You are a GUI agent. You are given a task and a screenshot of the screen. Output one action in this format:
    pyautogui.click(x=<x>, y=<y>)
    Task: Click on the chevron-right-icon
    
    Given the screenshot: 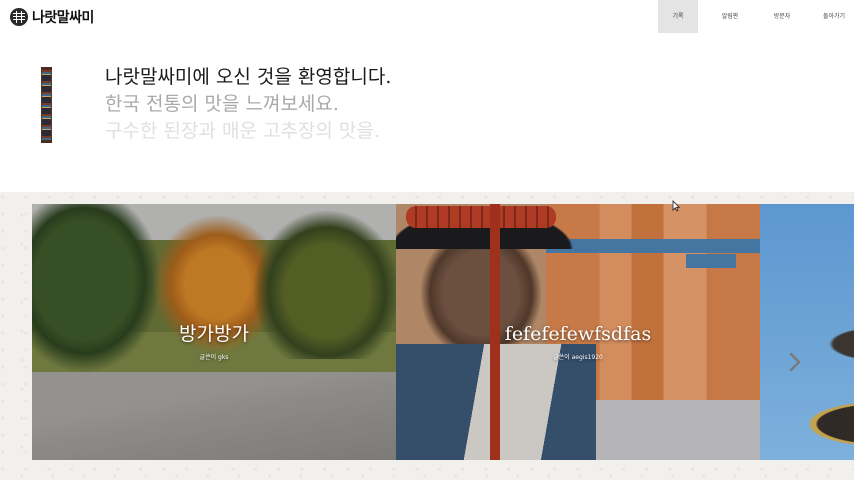 What is the action you would take?
    pyautogui.click(x=795, y=362)
    